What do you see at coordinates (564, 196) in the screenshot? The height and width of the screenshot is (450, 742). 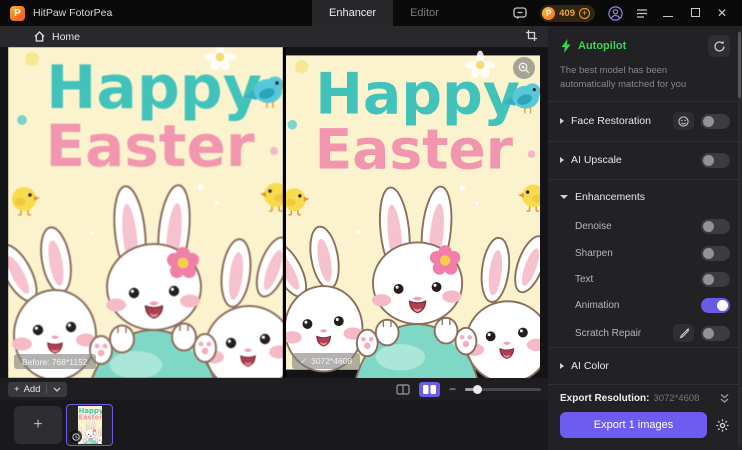 I see `collapse-triangle-icon` at bounding box center [564, 196].